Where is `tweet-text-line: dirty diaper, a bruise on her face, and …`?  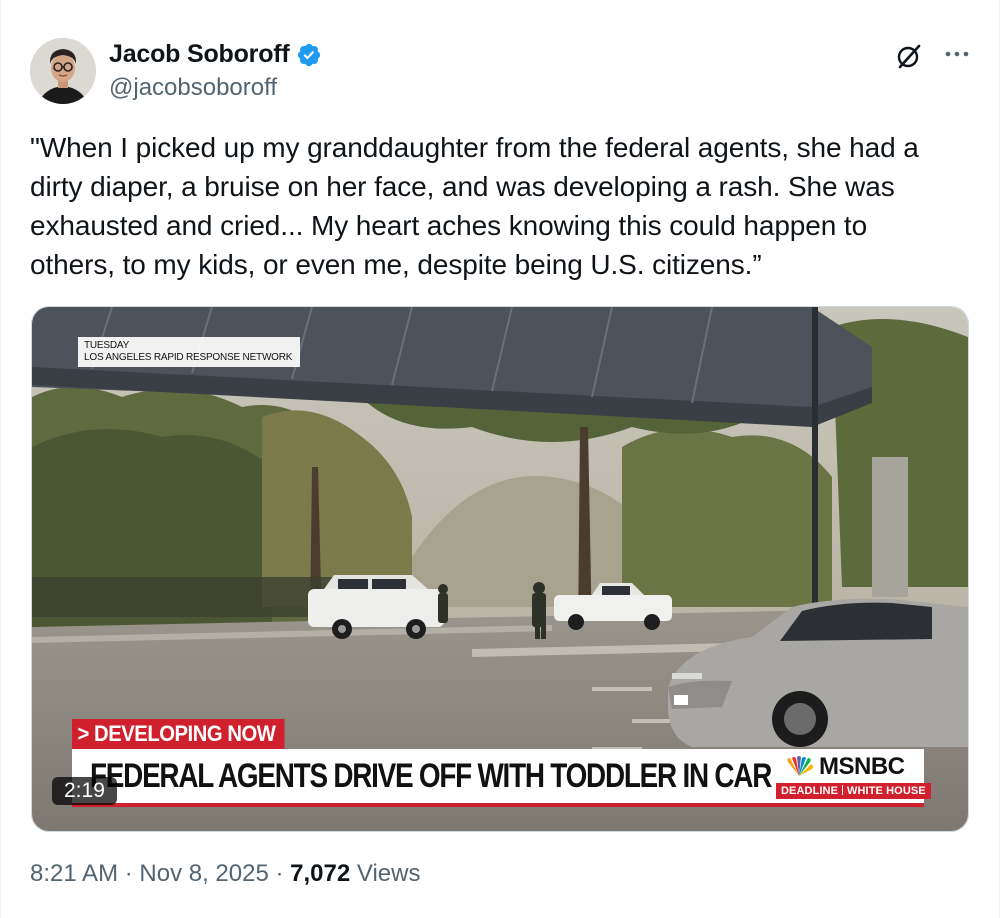
tweet-text-line: dirty diaper, a bruise on her face, and … is located at coordinates (462, 186).